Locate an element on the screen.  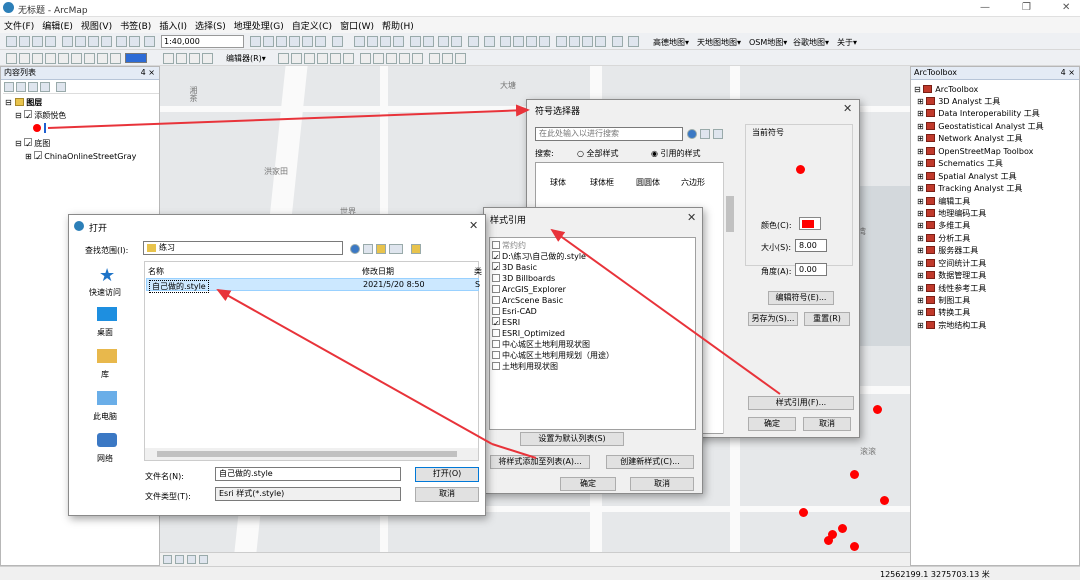
italic-icon is located at coordinates (63, 58).